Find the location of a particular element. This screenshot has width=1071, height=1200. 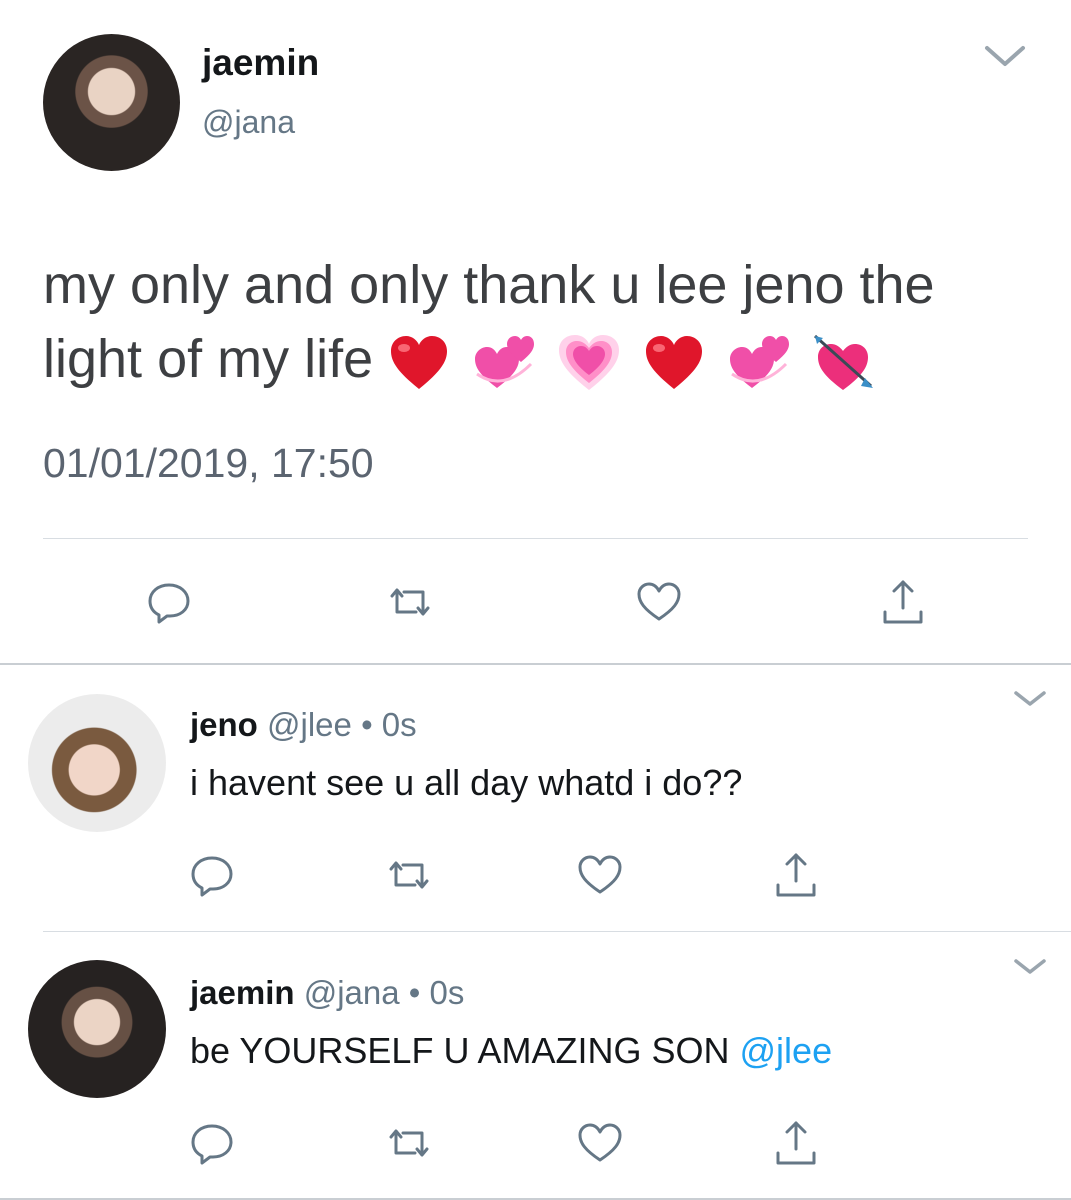

reply-author-handle: @jana is located at coordinates (352, 992).